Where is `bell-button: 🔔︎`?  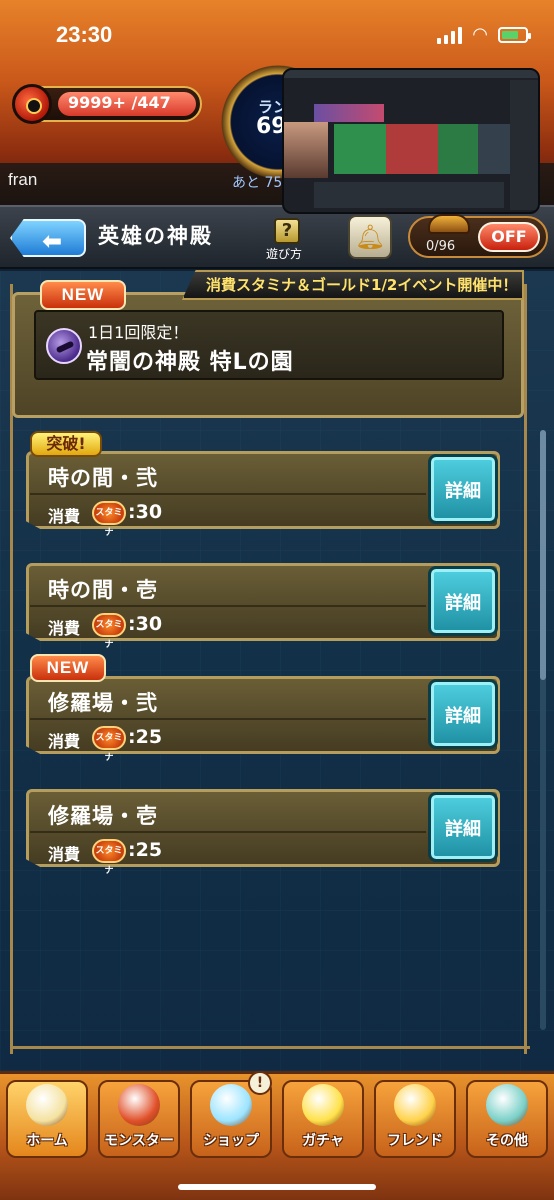 bell-button: 🔔︎ is located at coordinates (370, 237).